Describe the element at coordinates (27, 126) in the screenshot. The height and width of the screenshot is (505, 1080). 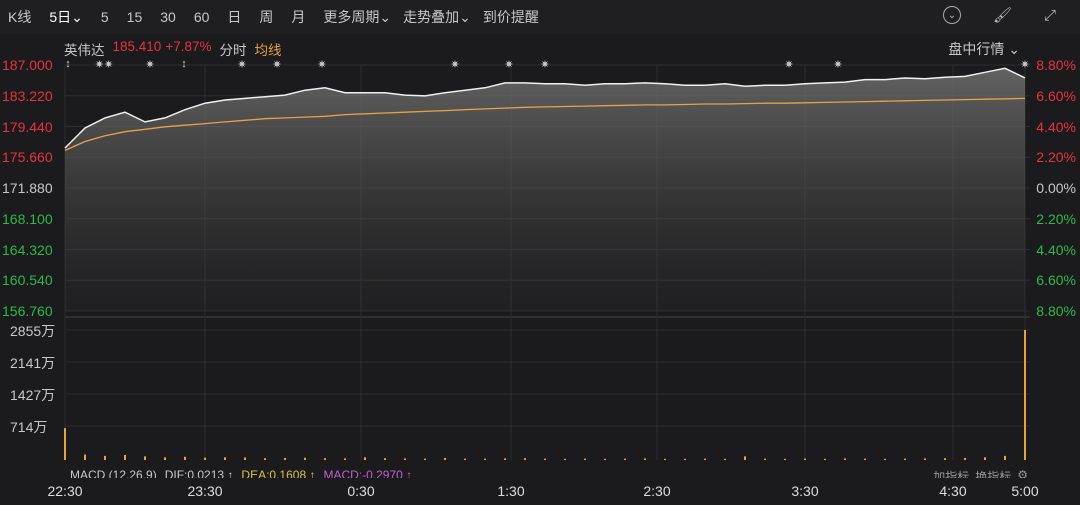
I see `y-tick-left: 179.440` at that location.